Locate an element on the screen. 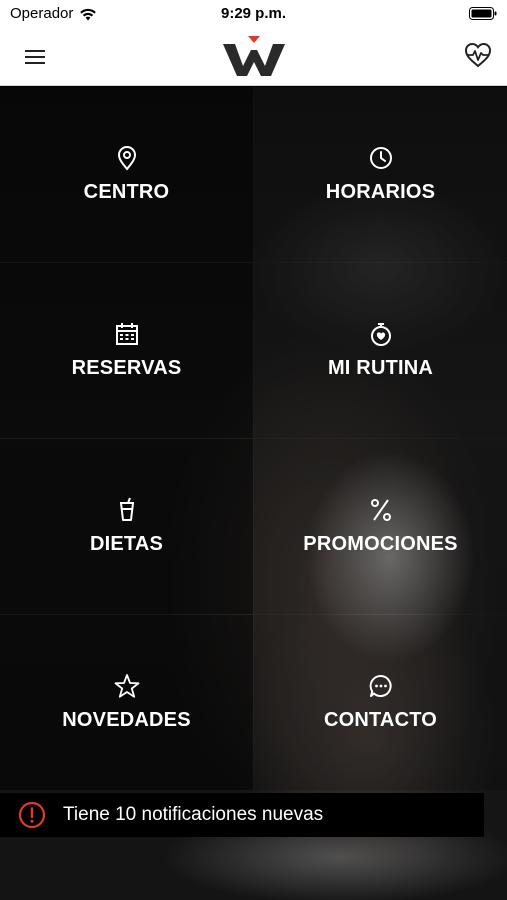 The width and height of the screenshot is (507, 900). notification-text: Tiene 10 notificaciones nuevas is located at coordinates (193, 814).